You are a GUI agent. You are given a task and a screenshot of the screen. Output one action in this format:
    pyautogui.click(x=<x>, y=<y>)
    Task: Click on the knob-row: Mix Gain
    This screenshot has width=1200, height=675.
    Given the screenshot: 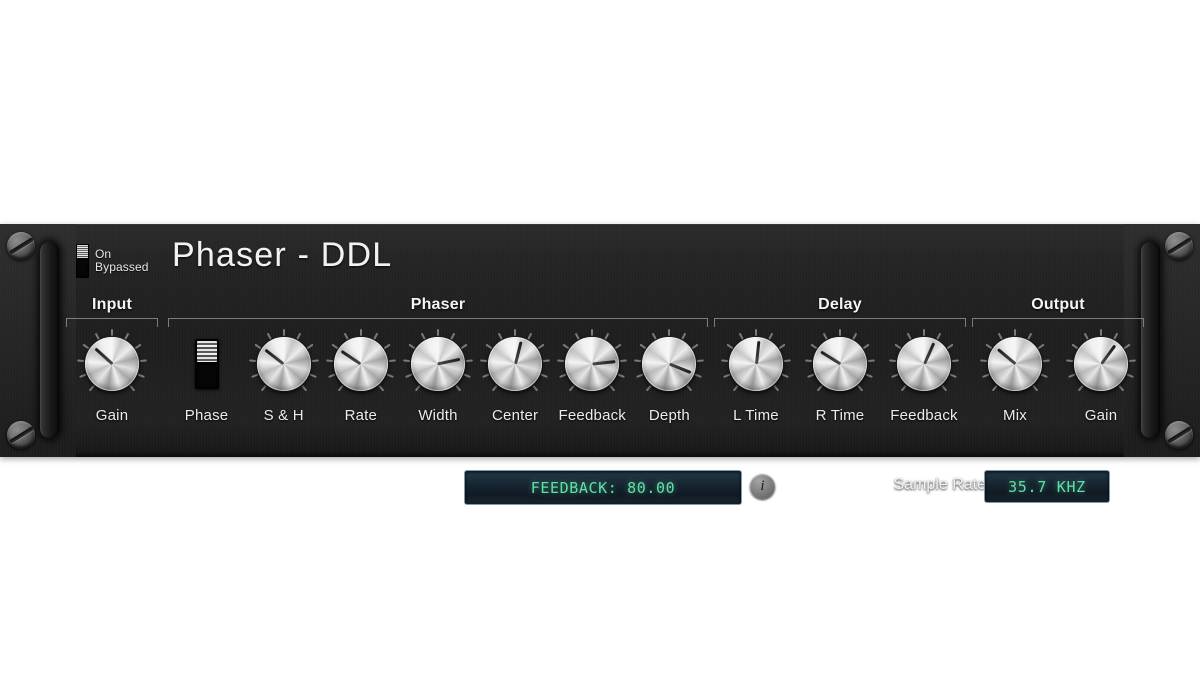 What is the action you would take?
    pyautogui.click(x=1058, y=376)
    